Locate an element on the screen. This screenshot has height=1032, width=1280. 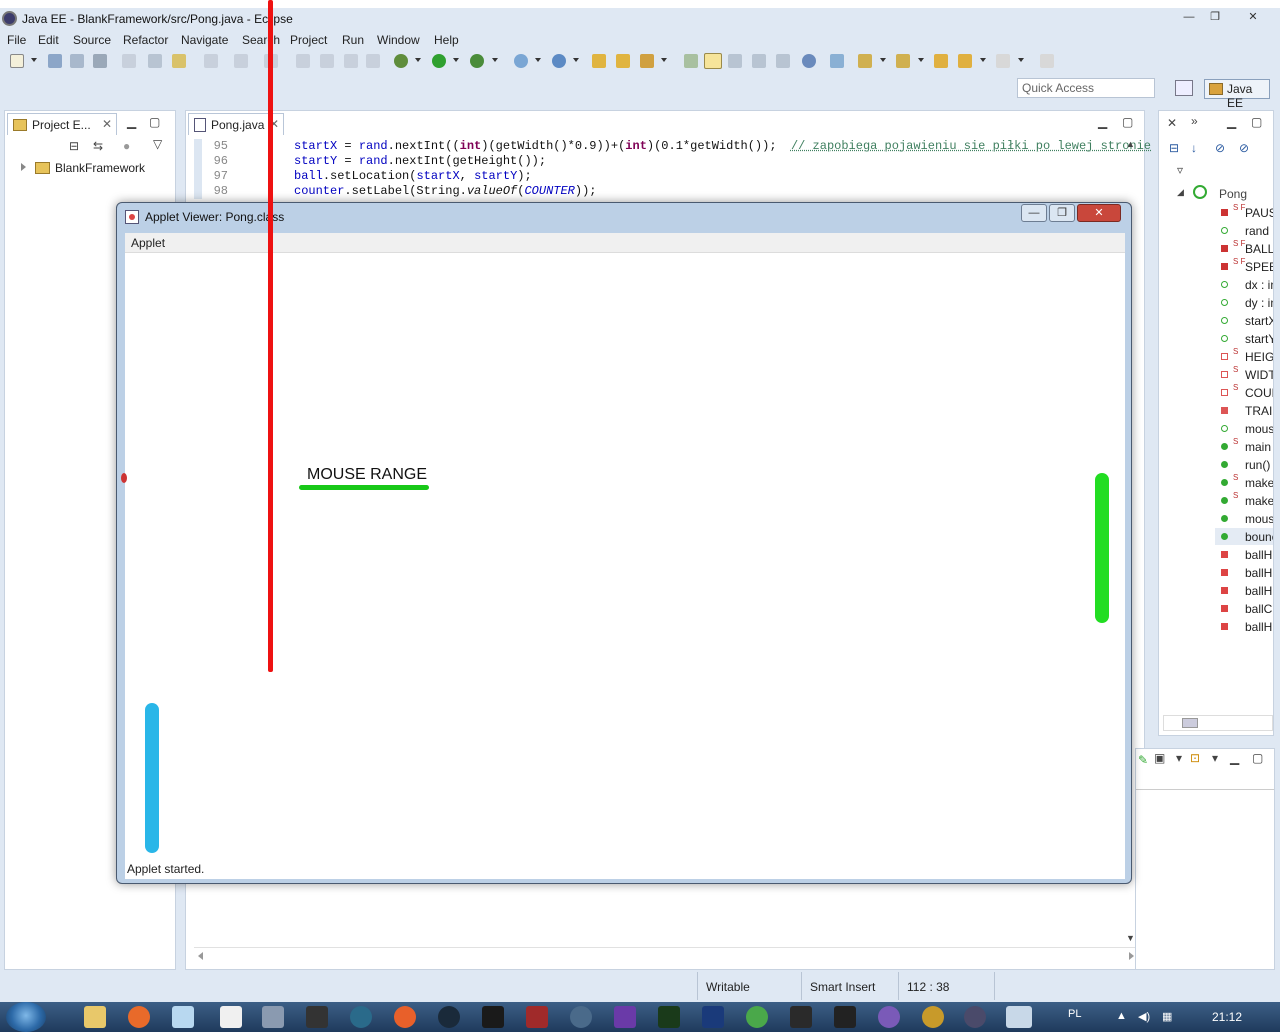
expand-arrow-icon is located at coordinates (23, 167).